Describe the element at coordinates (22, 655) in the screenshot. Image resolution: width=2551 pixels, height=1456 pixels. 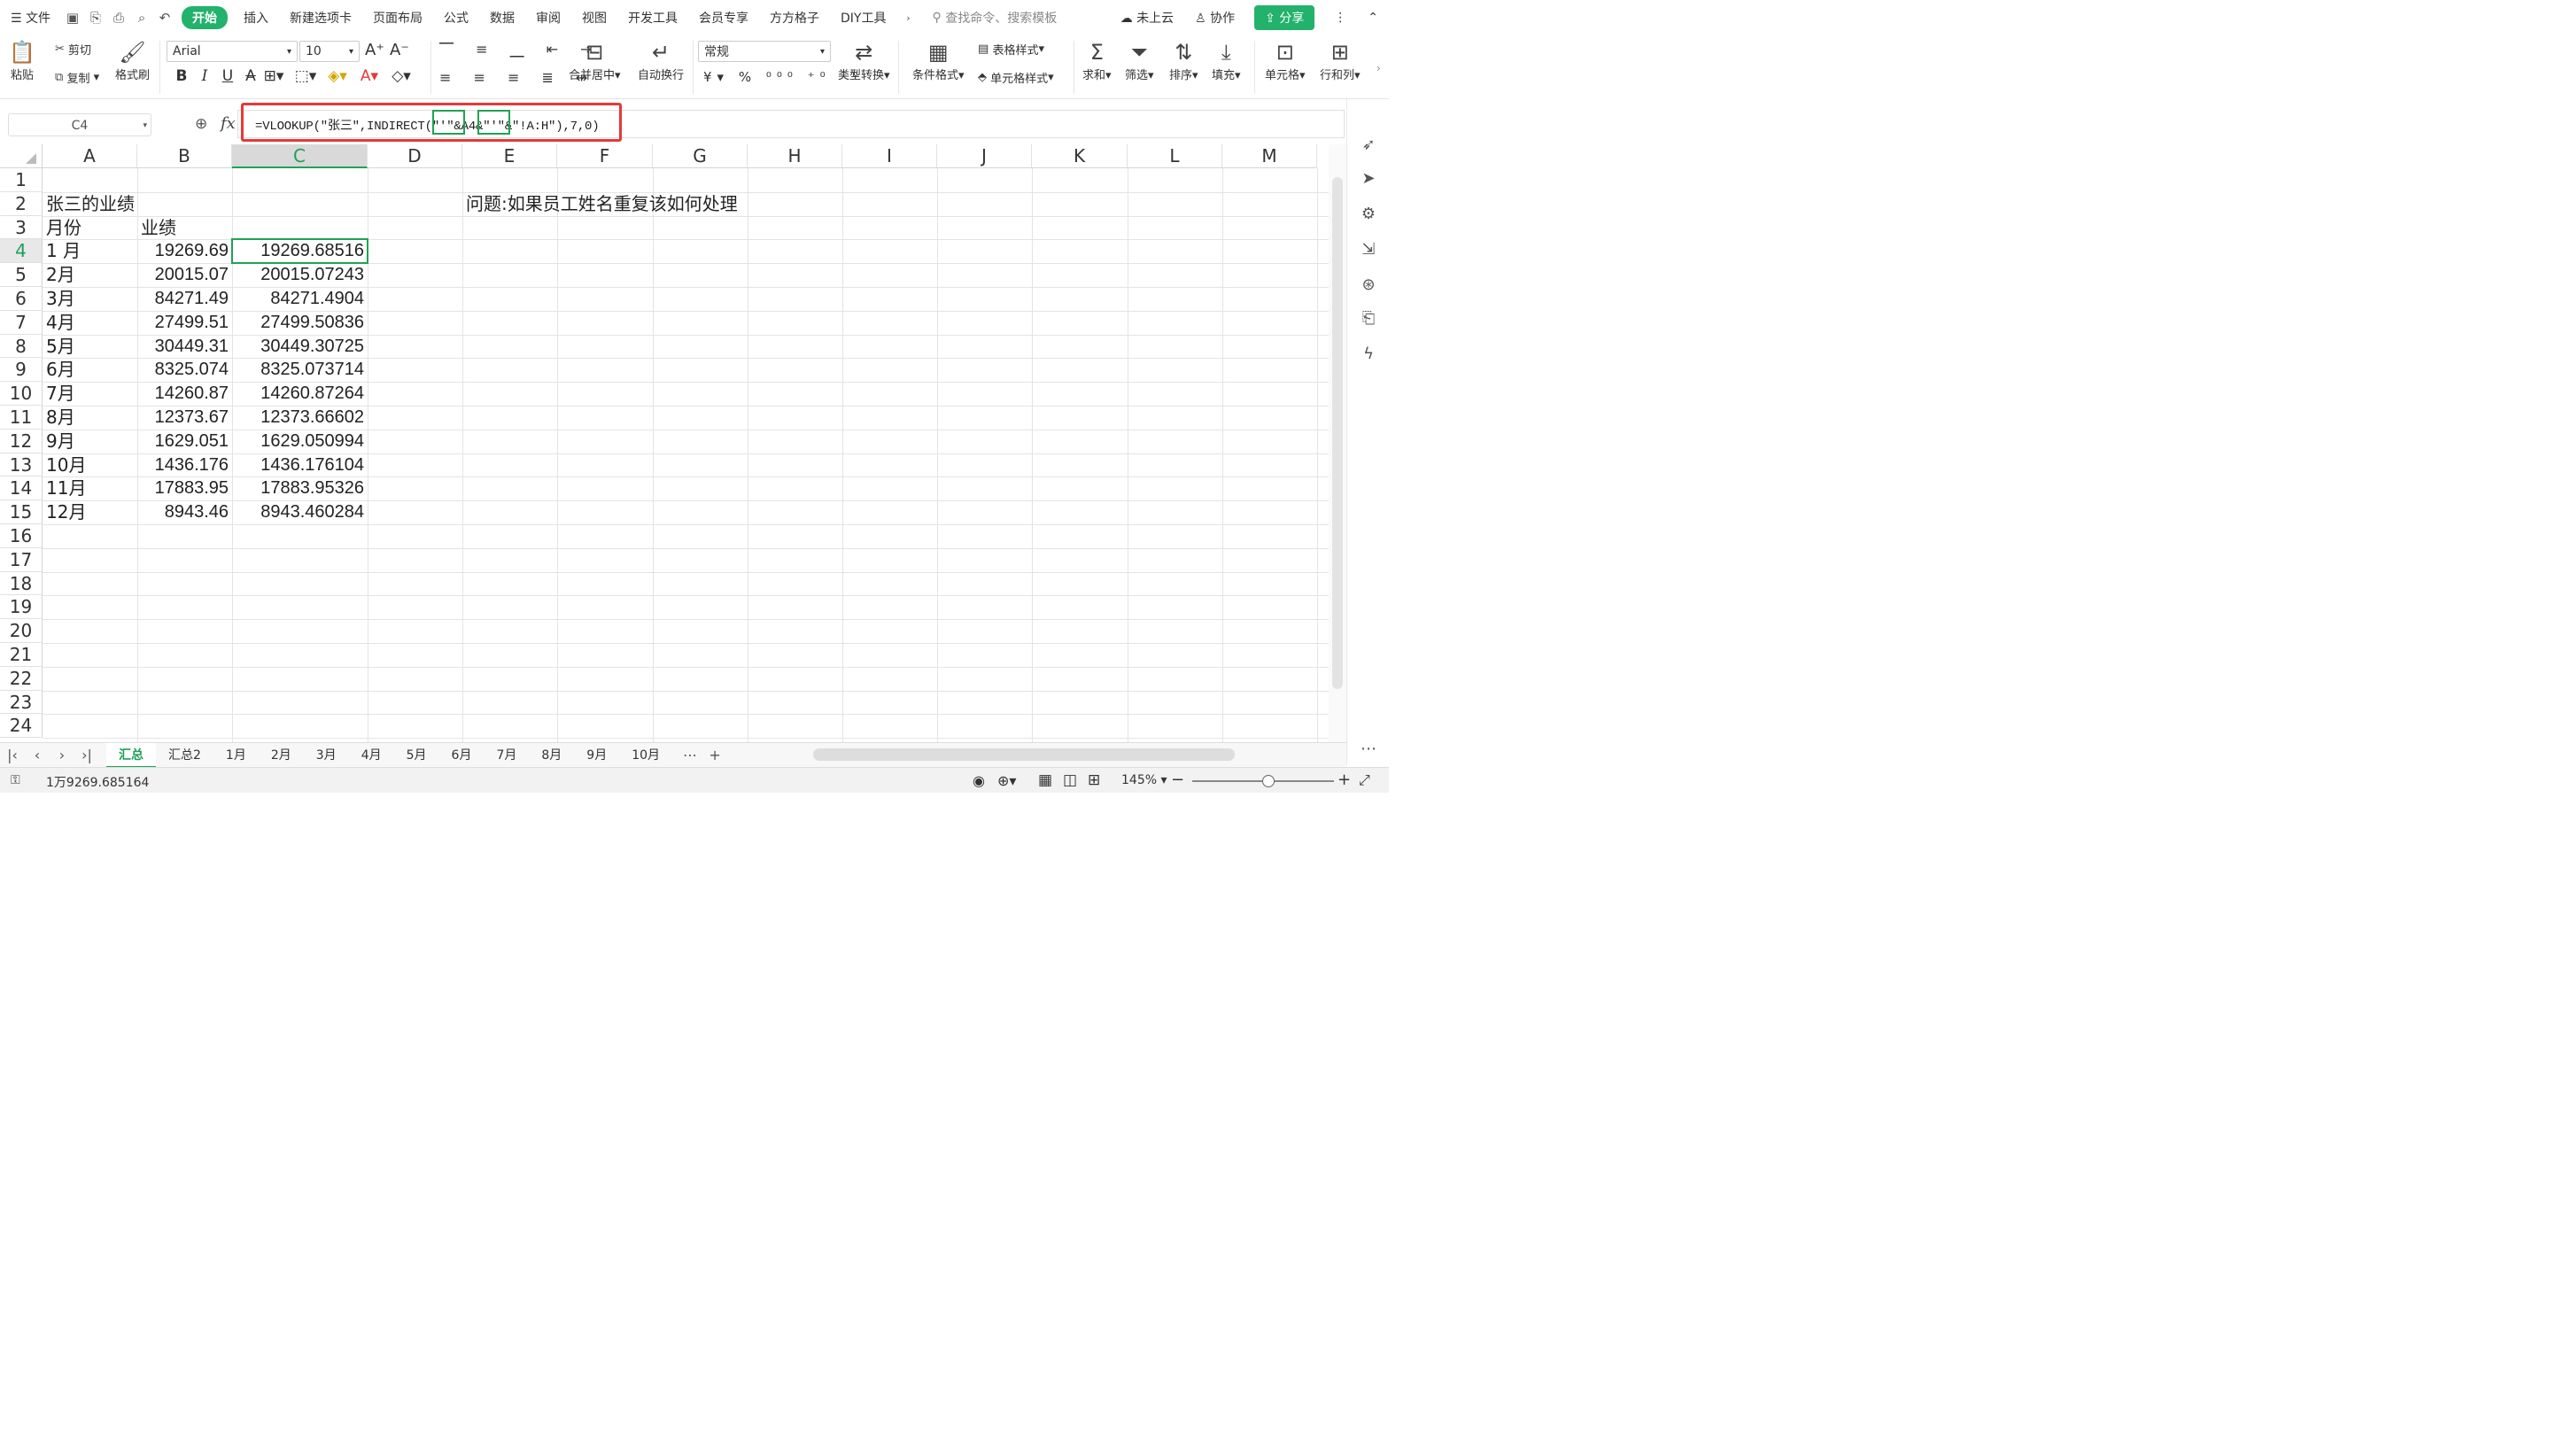
I see `row-header-21: 21` at that location.